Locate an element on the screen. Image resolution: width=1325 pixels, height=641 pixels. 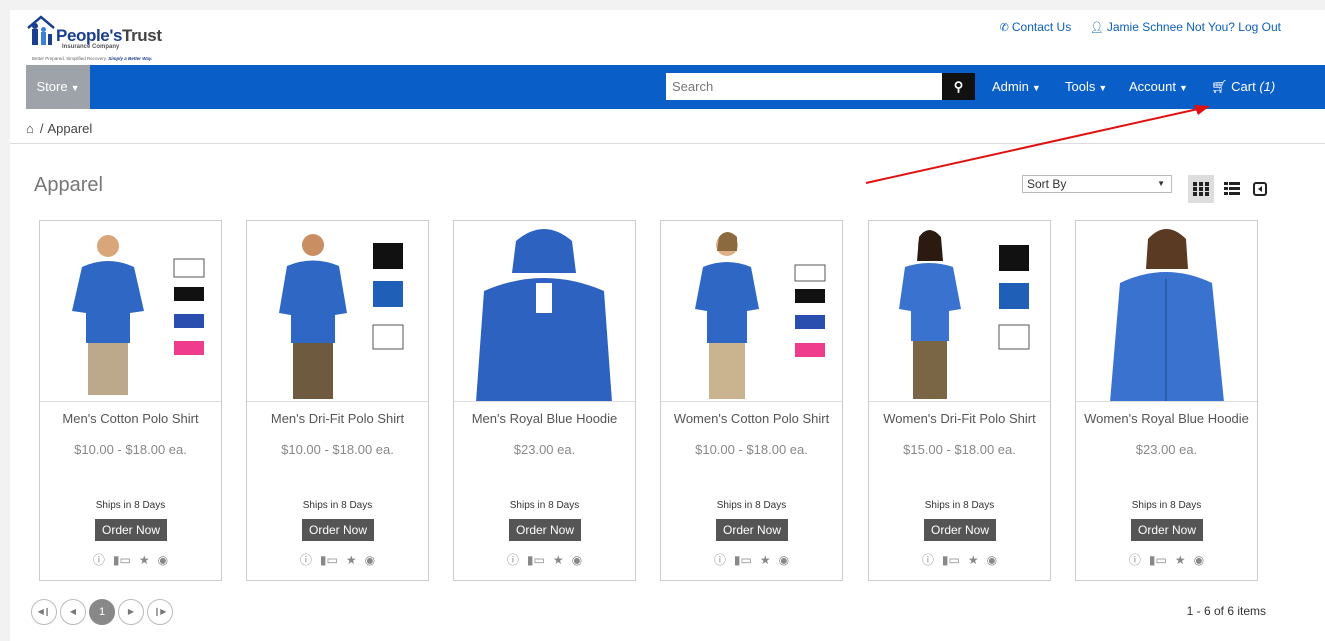
last-page-button: ❙▶ is located at coordinates (160, 612).